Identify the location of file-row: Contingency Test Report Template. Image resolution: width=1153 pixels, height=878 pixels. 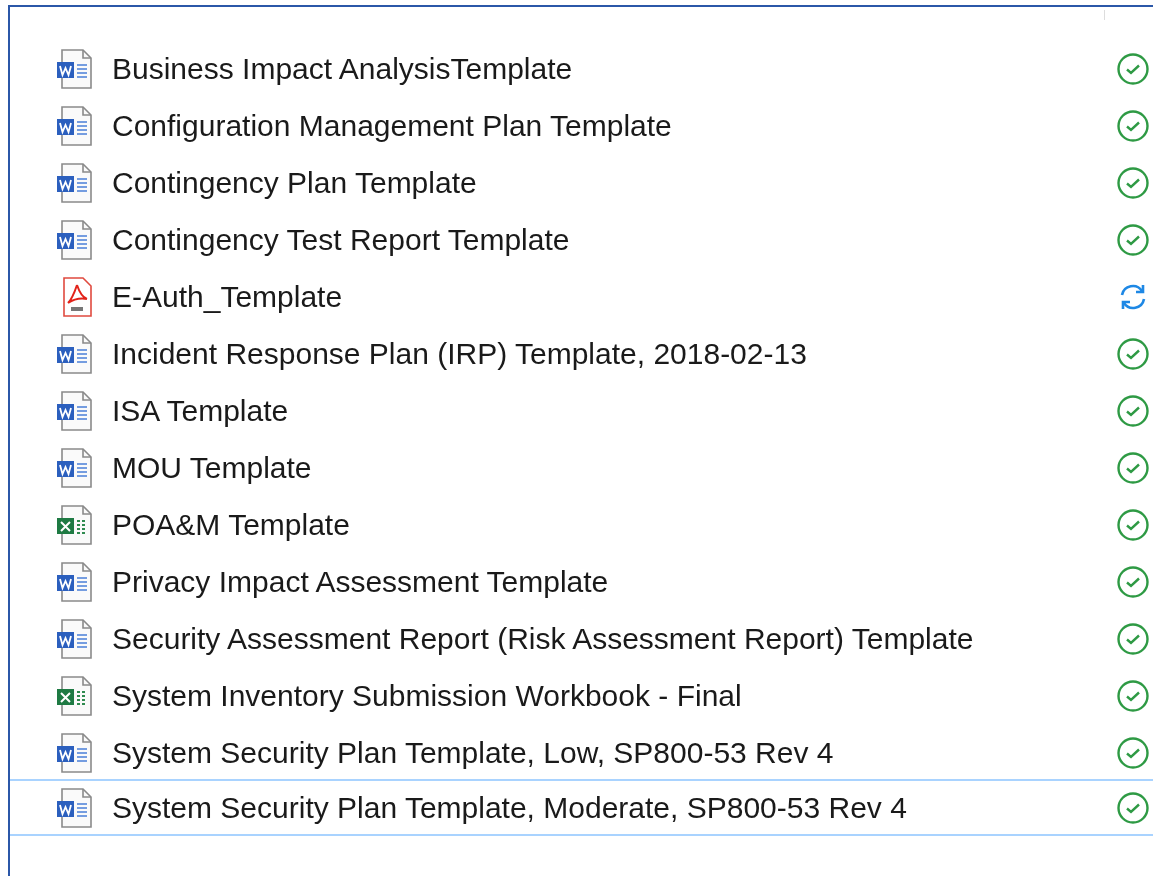
(581, 239).